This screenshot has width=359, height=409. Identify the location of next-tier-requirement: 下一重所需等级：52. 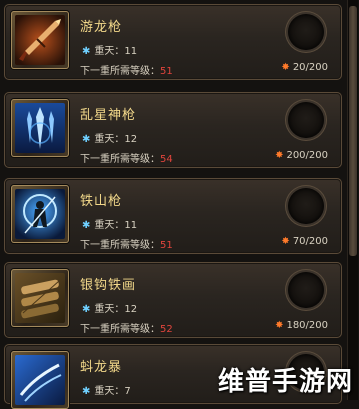
(126, 329).